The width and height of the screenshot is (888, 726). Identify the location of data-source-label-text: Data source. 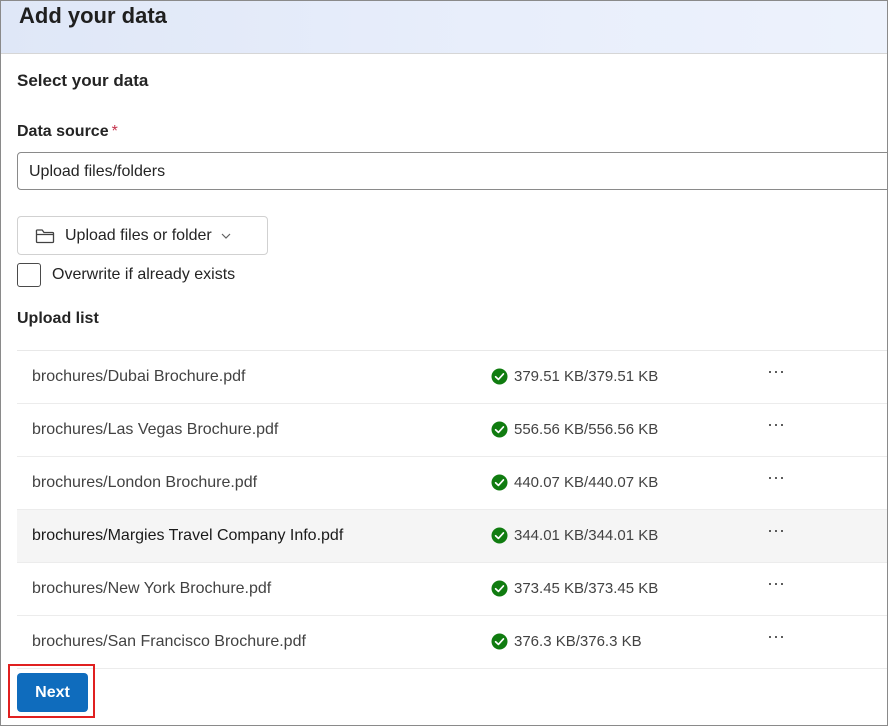
(63, 131).